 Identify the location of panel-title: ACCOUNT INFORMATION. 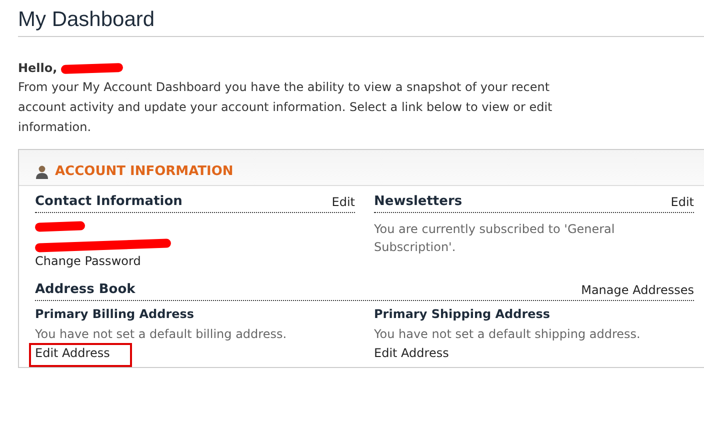
(144, 171).